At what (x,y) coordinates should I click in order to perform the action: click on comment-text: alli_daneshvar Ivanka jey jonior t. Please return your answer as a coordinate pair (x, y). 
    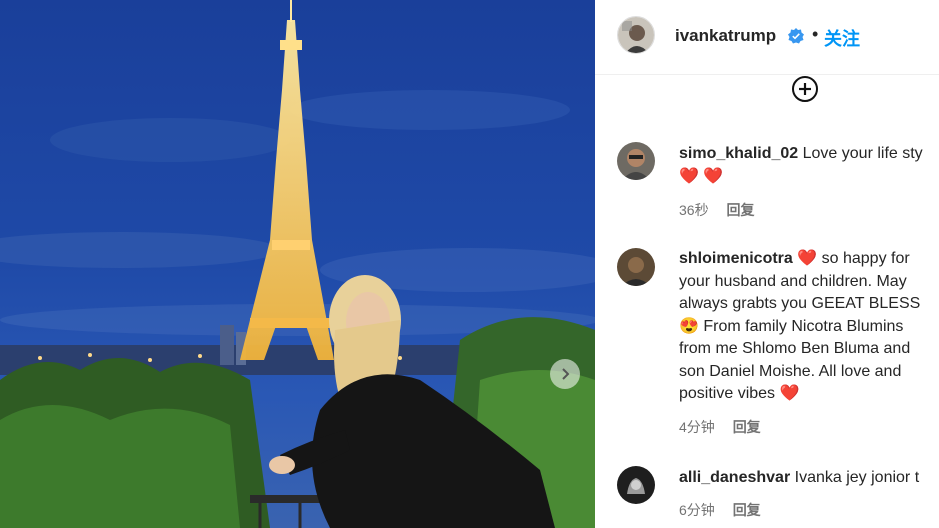
    Looking at the image, I should click on (809, 478).